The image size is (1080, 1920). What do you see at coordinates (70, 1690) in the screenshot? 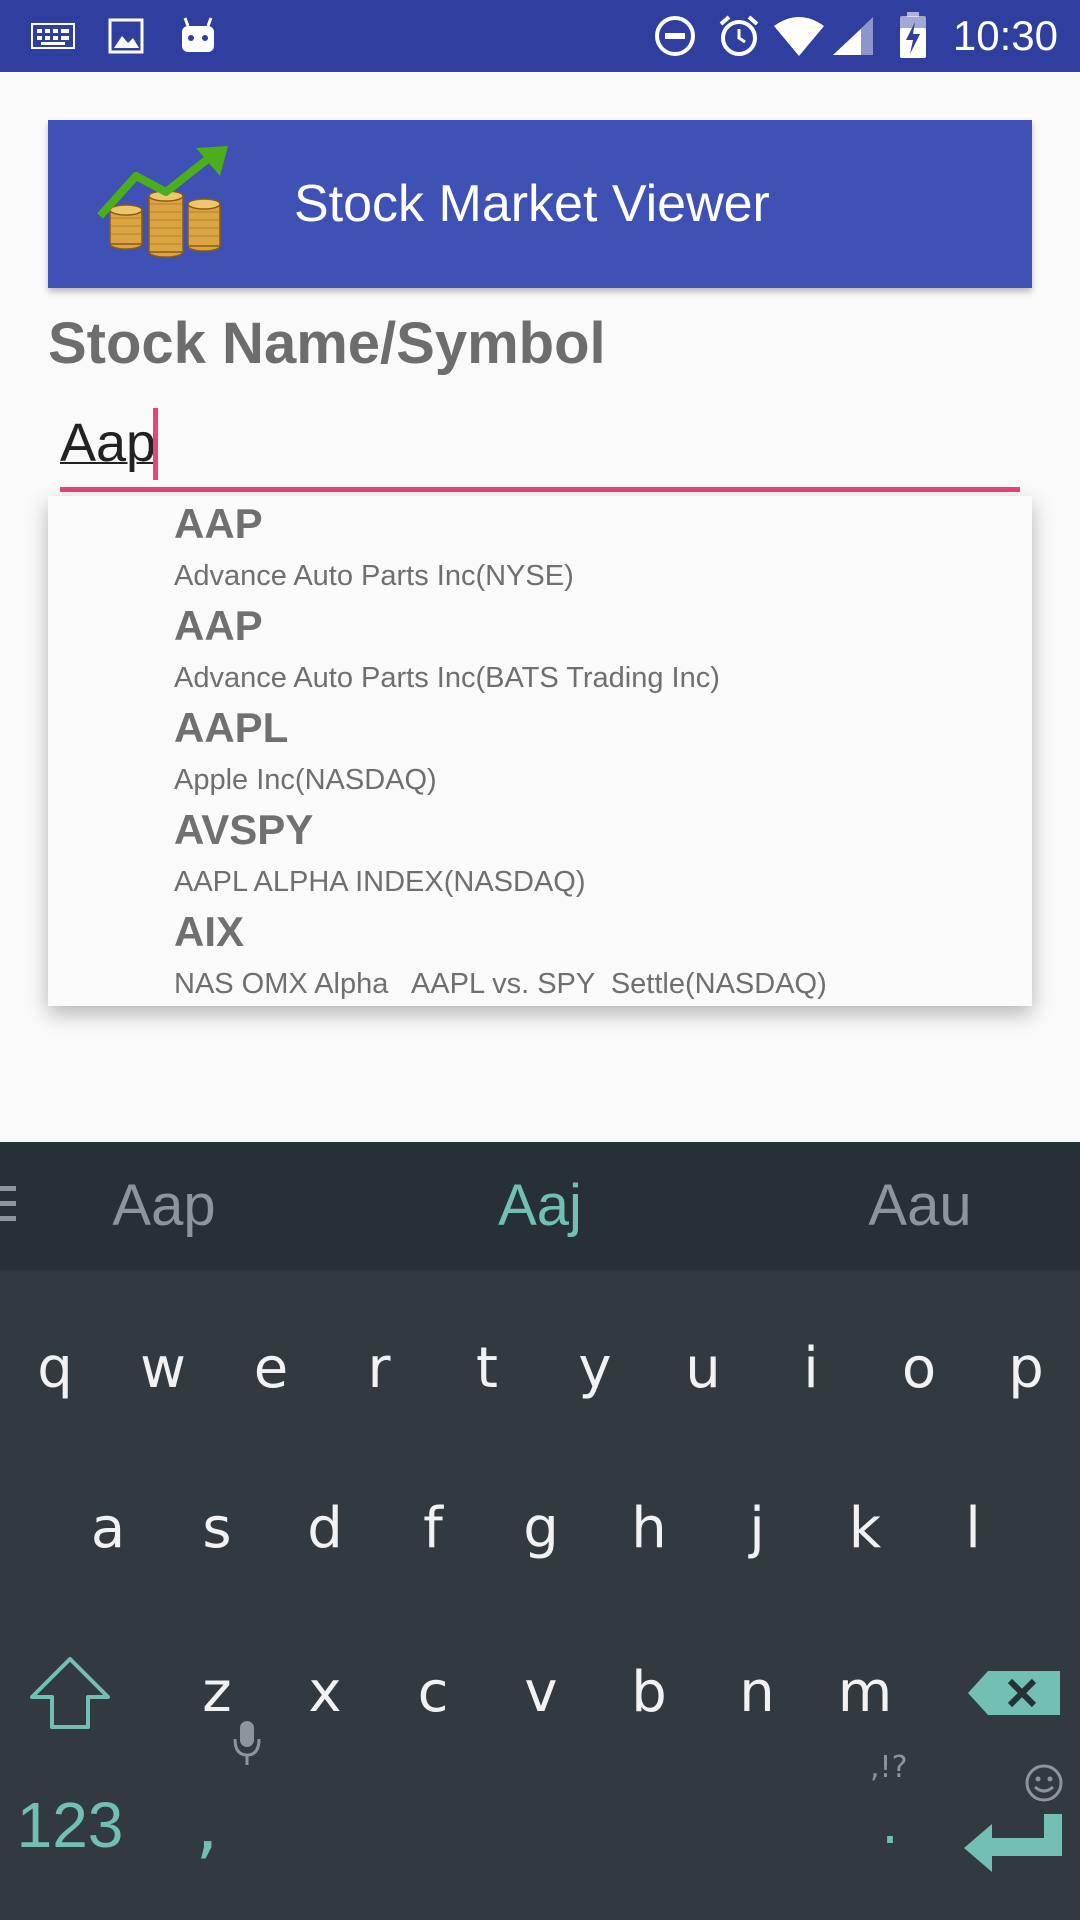
I see `shift-key` at bounding box center [70, 1690].